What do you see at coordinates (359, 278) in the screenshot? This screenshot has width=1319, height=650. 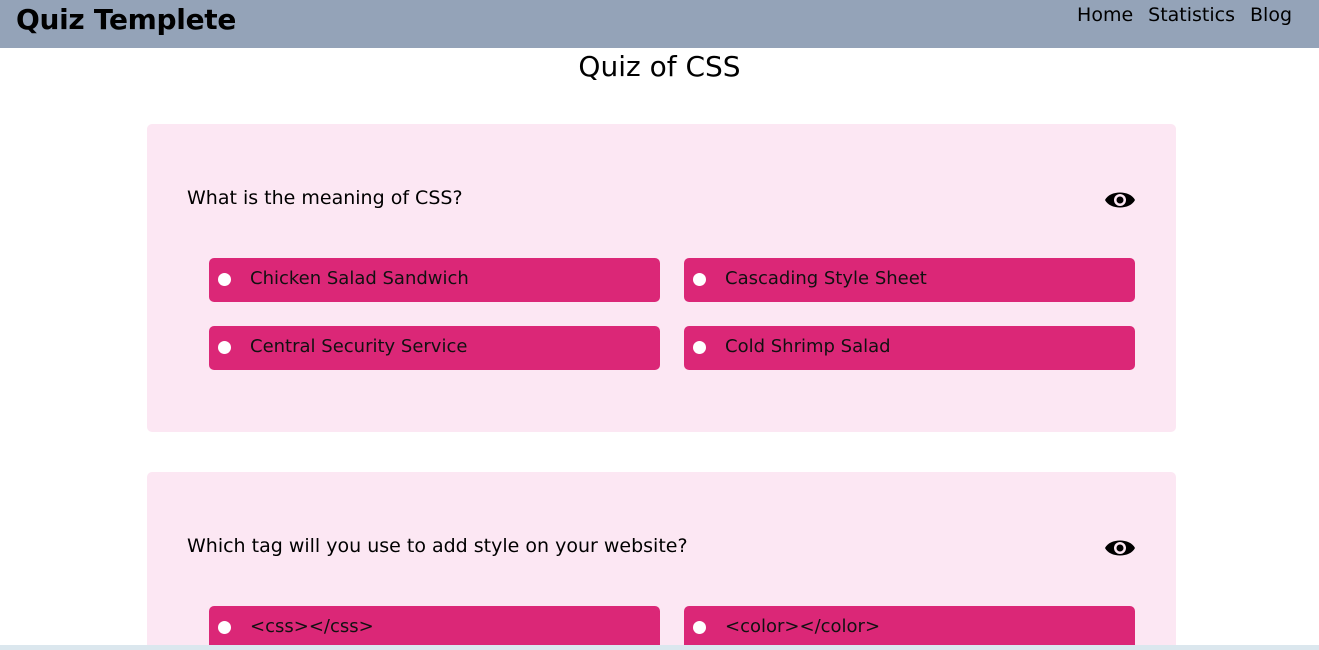 I see `answer-option-label: Chicken Salad Sandwich` at bounding box center [359, 278].